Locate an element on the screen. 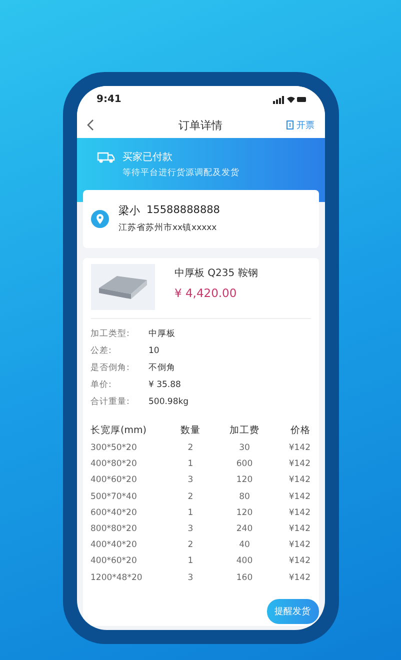  table-cell-text: 600*40*20 is located at coordinates (114, 513).